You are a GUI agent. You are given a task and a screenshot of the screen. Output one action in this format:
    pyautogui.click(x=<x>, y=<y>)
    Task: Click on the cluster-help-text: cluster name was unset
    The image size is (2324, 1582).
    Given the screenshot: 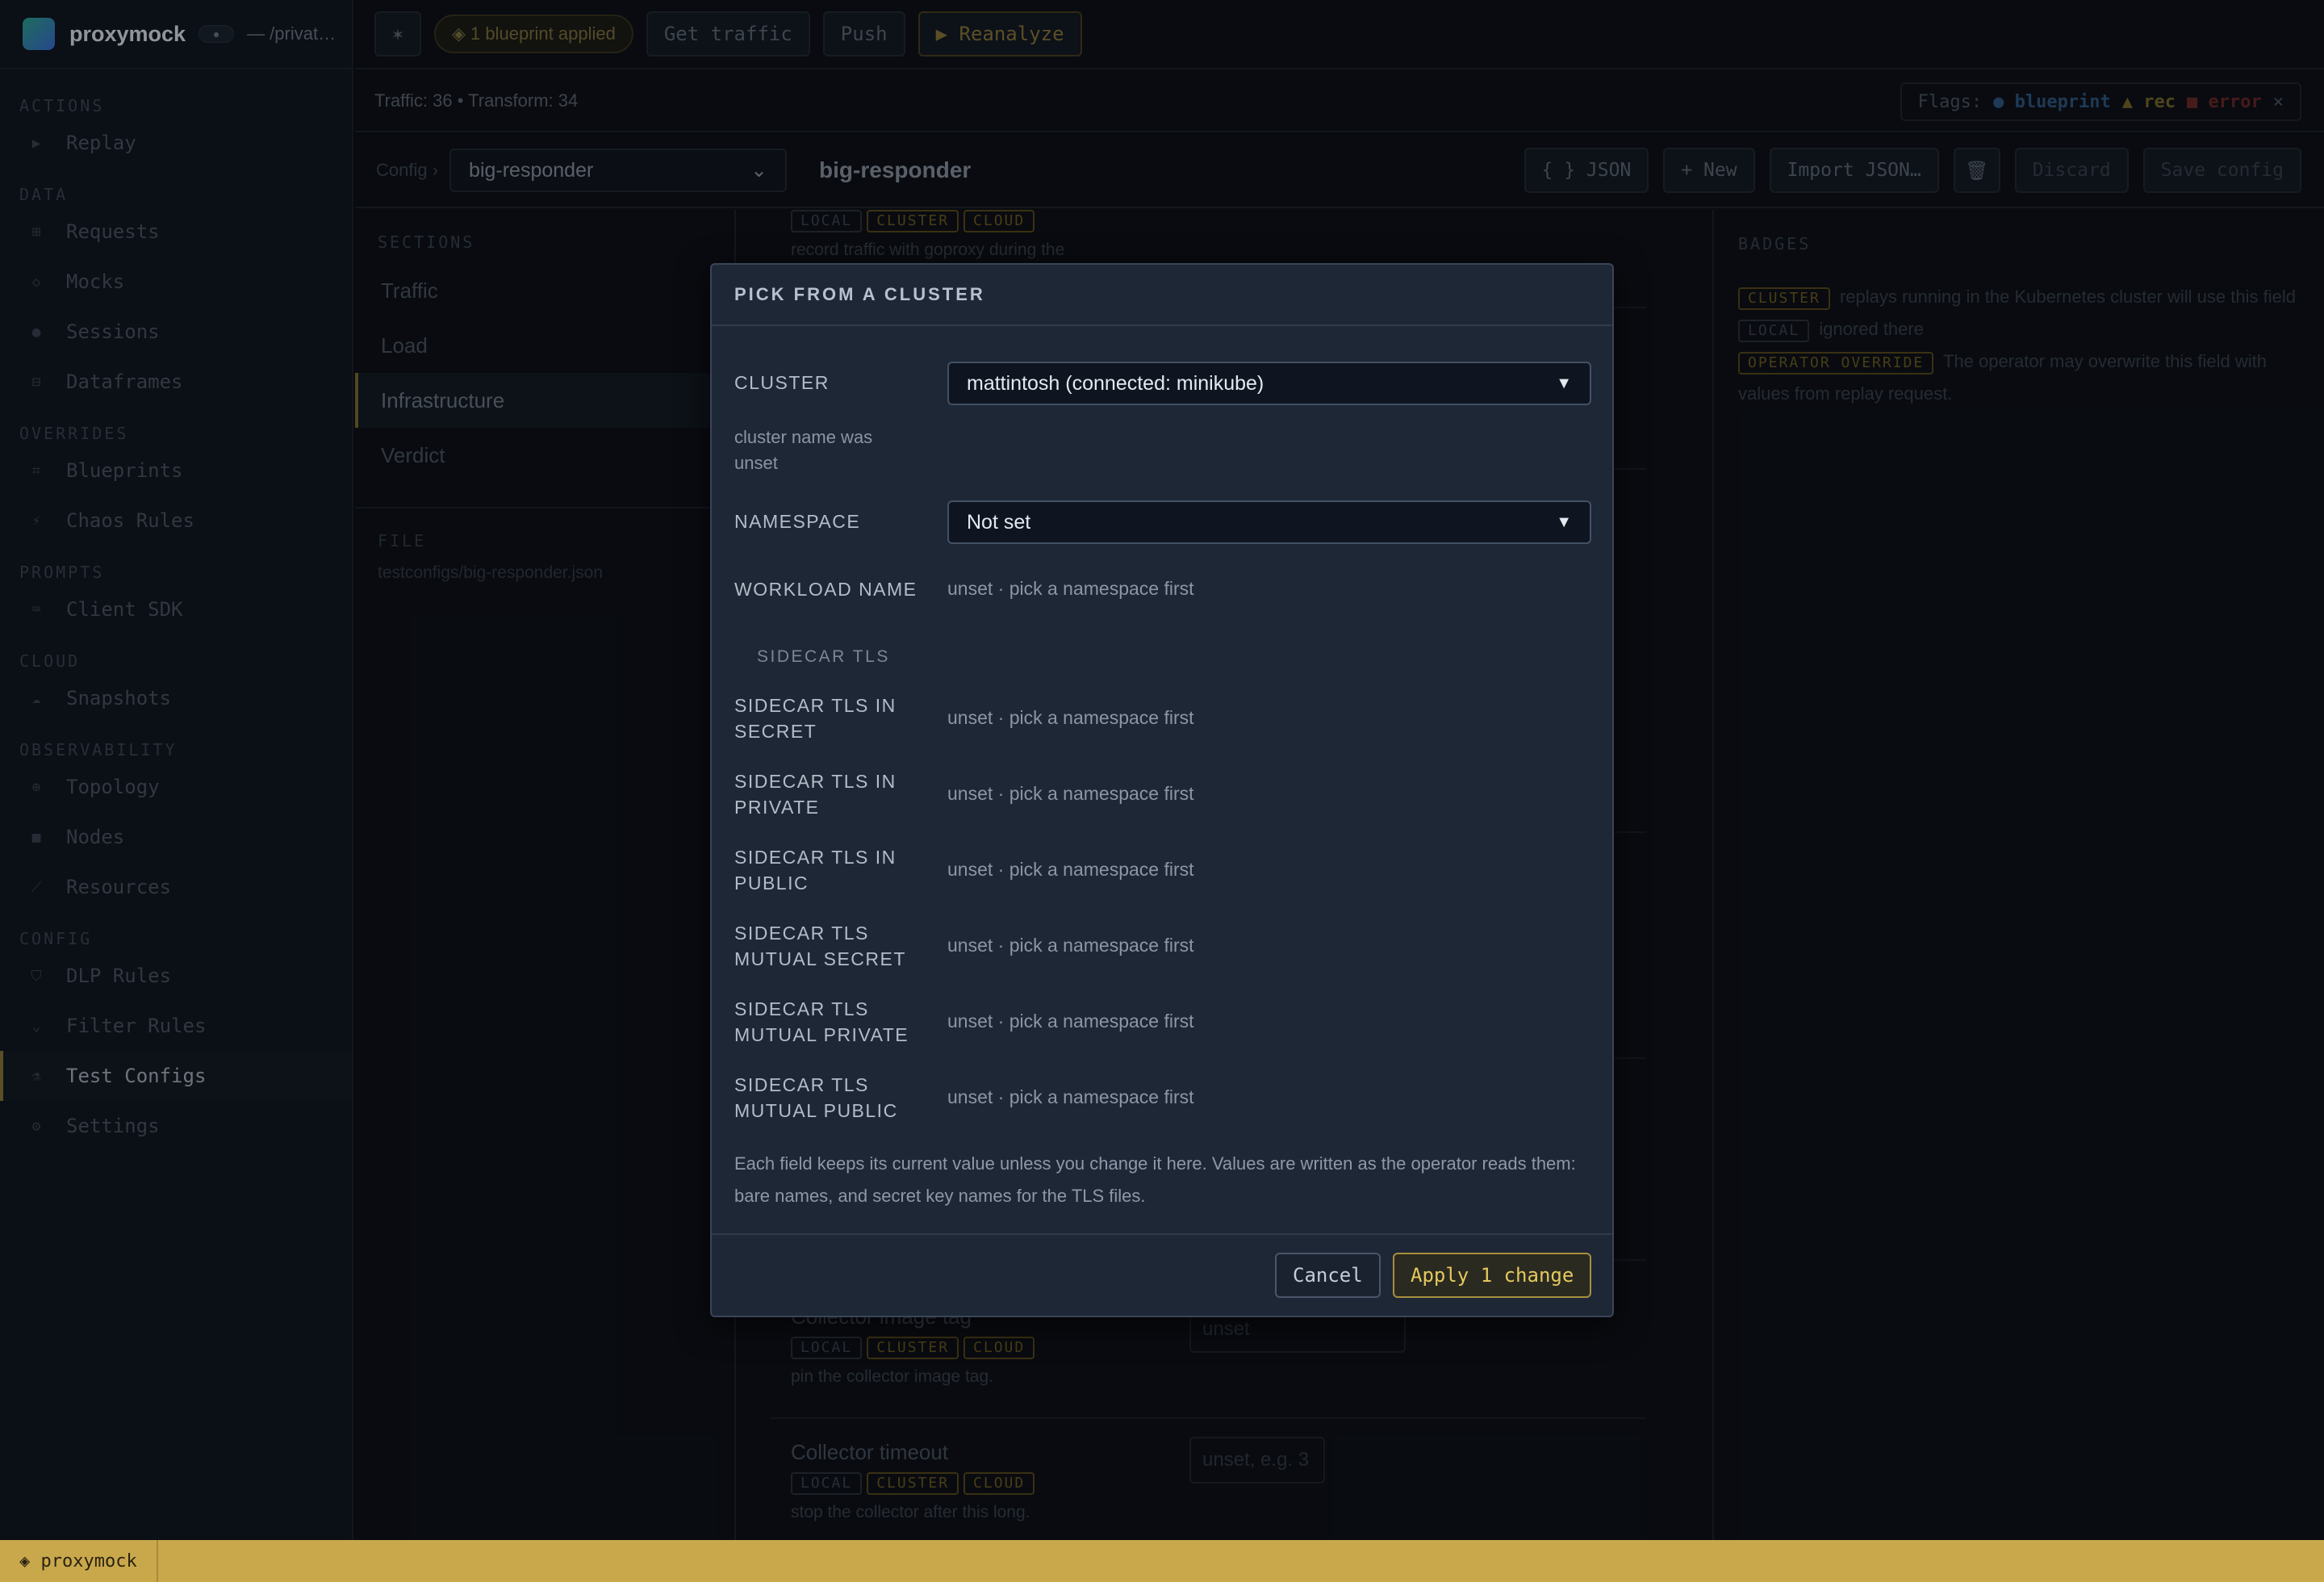 What is the action you would take?
    pyautogui.click(x=803, y=450)
    